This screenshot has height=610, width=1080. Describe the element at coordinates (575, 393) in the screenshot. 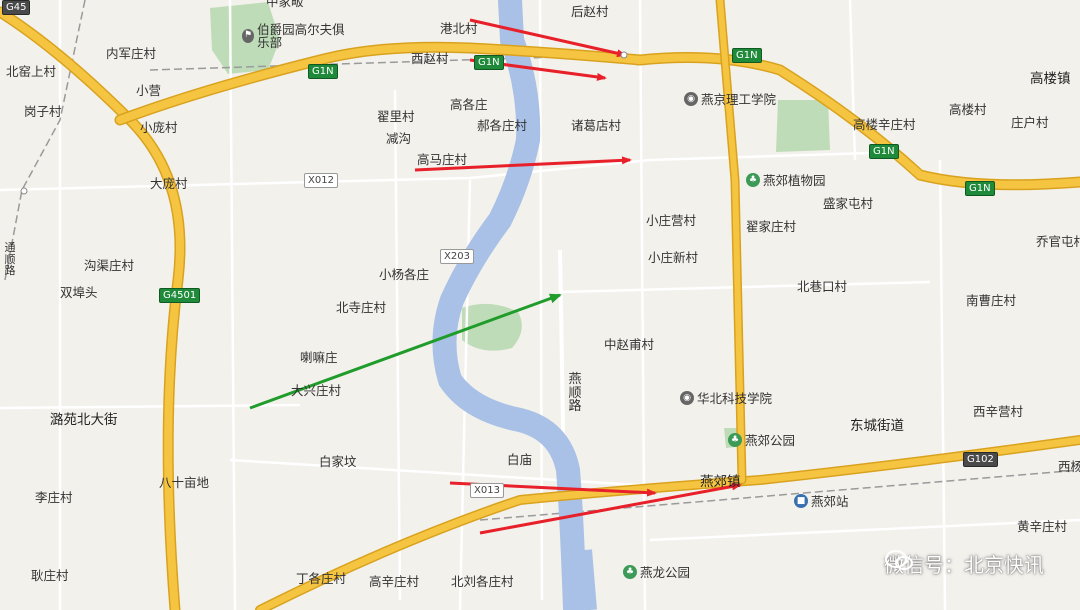

I see `road-label-yanshun: 燕顺路` at that location.